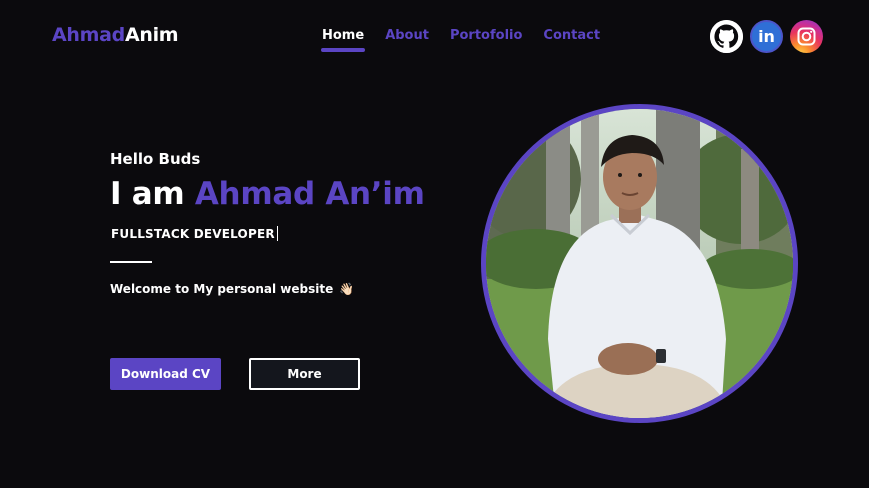  Describe the element at coordinates (571, 35) in the screenshot. I see `nav-contact: Contact` at that location.